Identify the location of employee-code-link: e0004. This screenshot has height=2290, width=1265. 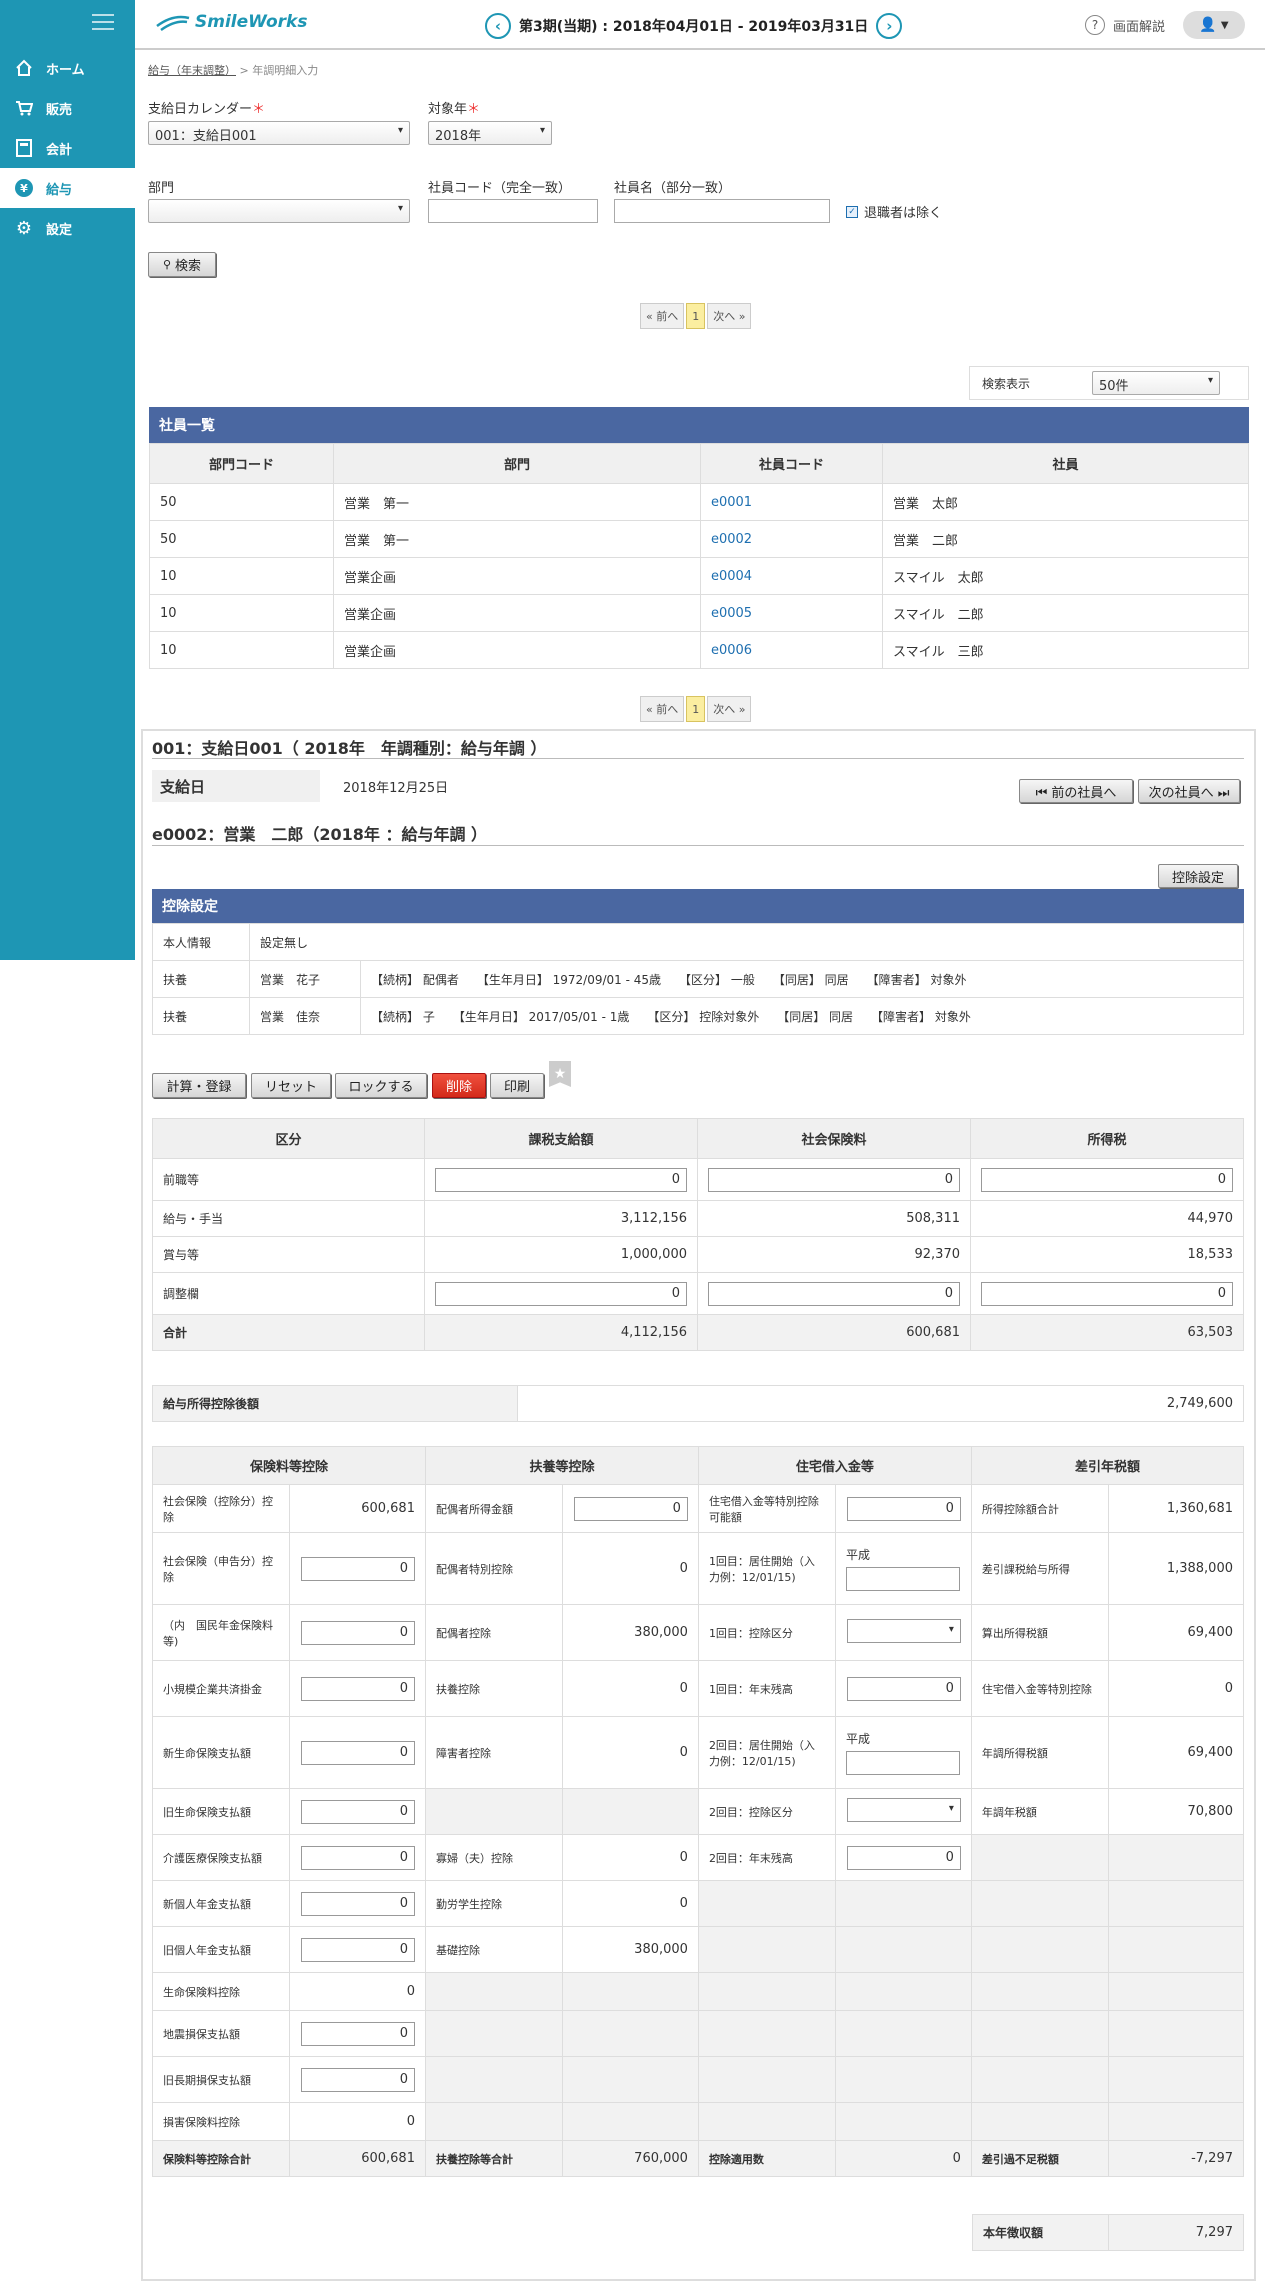
(791, 576).